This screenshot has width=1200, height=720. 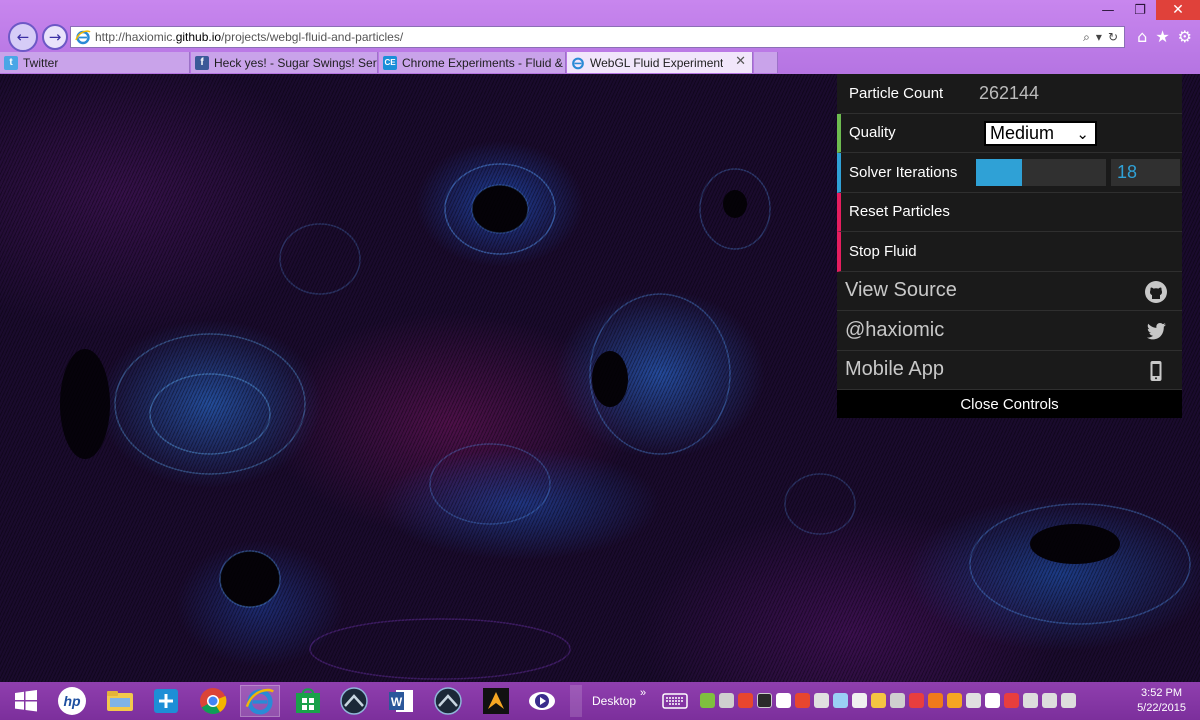 I want to click on reset-particles-button: Reset Particles, so click(x=1009, y=212).